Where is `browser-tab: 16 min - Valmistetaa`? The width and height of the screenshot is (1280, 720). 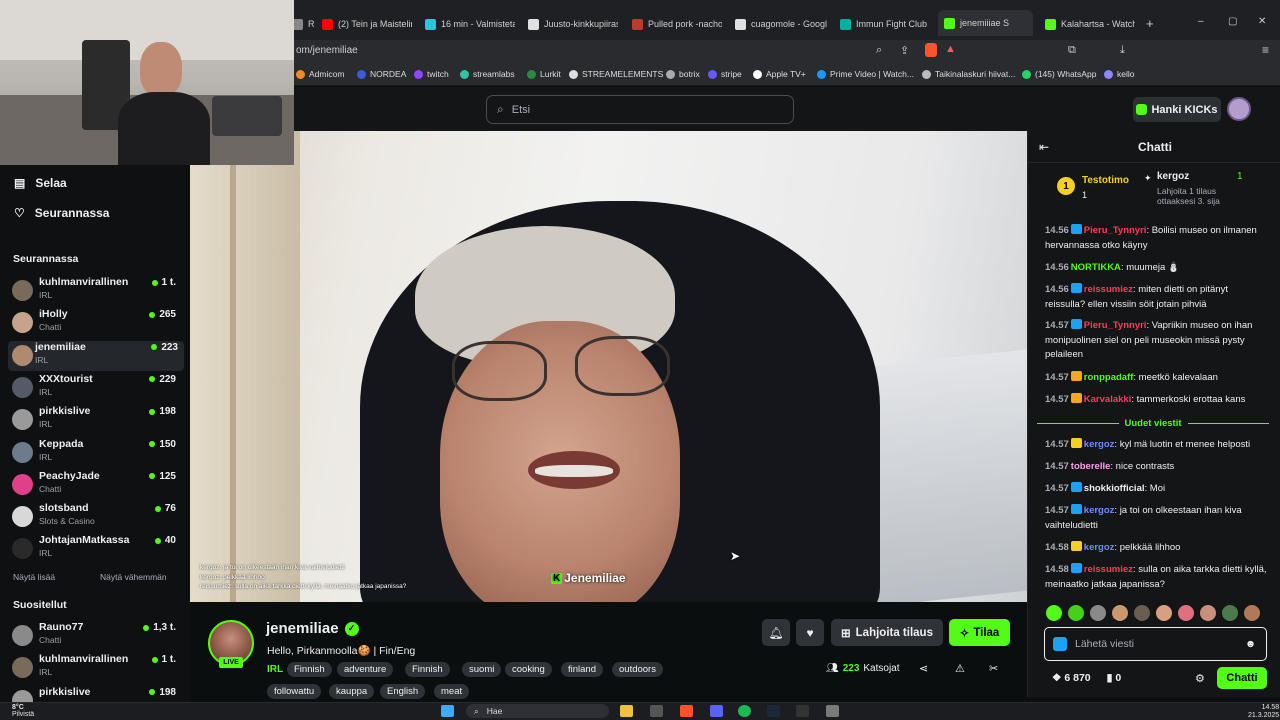 browser-tab: 16 min - Valmistetaa is located at coordinates (470, 24).